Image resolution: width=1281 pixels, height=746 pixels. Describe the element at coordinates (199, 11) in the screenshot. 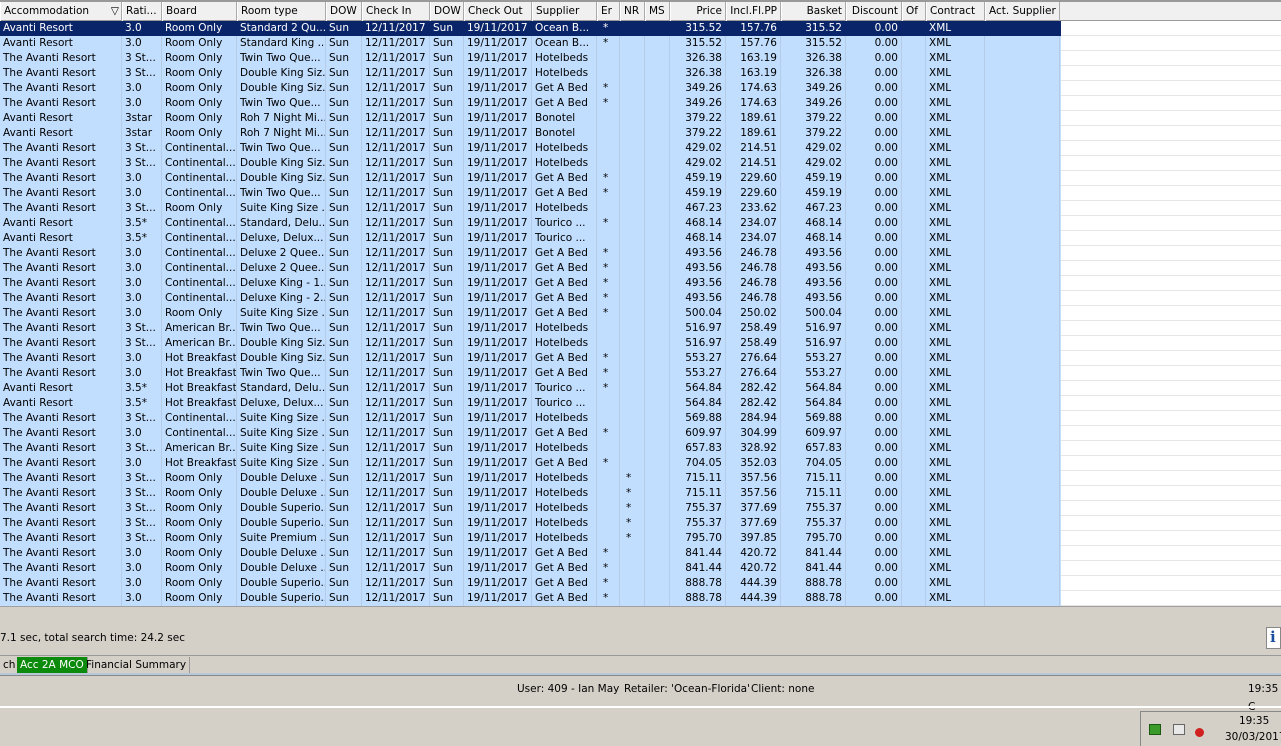

I see `column-header-board: Board` at that location.